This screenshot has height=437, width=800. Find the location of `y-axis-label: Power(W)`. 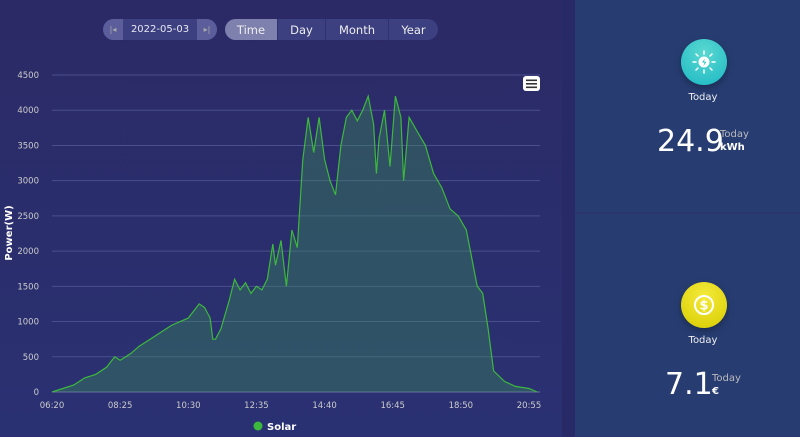

y-axis-label: Power(W) is located at coordinates (9, 232).